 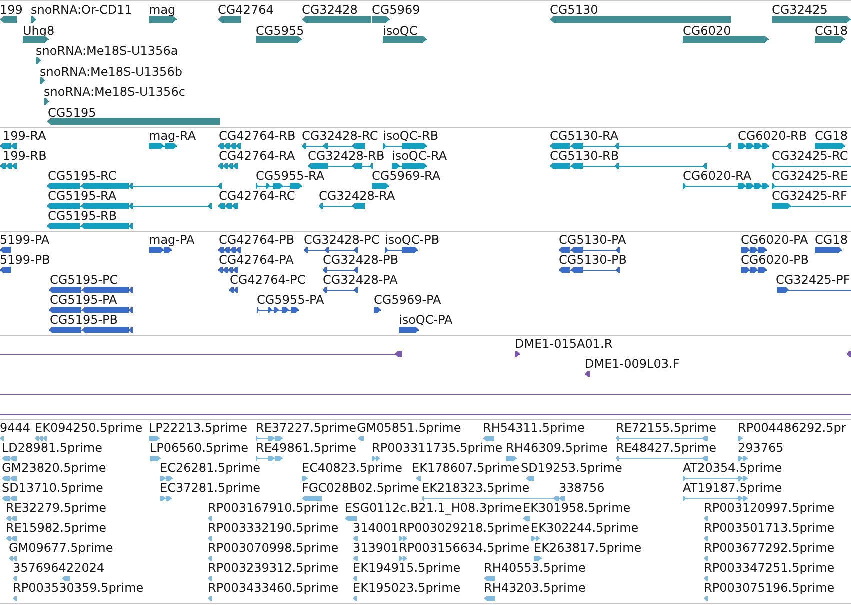 What do you see at coordinates (306, 428) in the screenshot?
I see `feature-label: RE37227.5prime` at bounding box center [306, 428].